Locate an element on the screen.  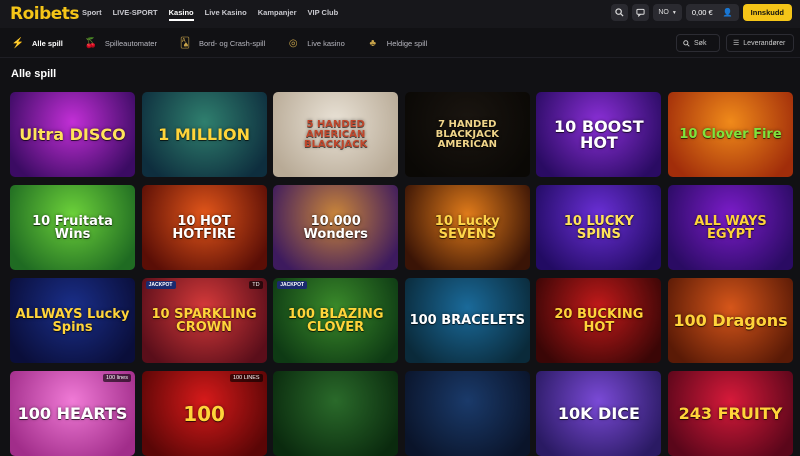
game-tile: 5 HANDED AMERICAN BLACKJACK is located at coordinates (336, 134).